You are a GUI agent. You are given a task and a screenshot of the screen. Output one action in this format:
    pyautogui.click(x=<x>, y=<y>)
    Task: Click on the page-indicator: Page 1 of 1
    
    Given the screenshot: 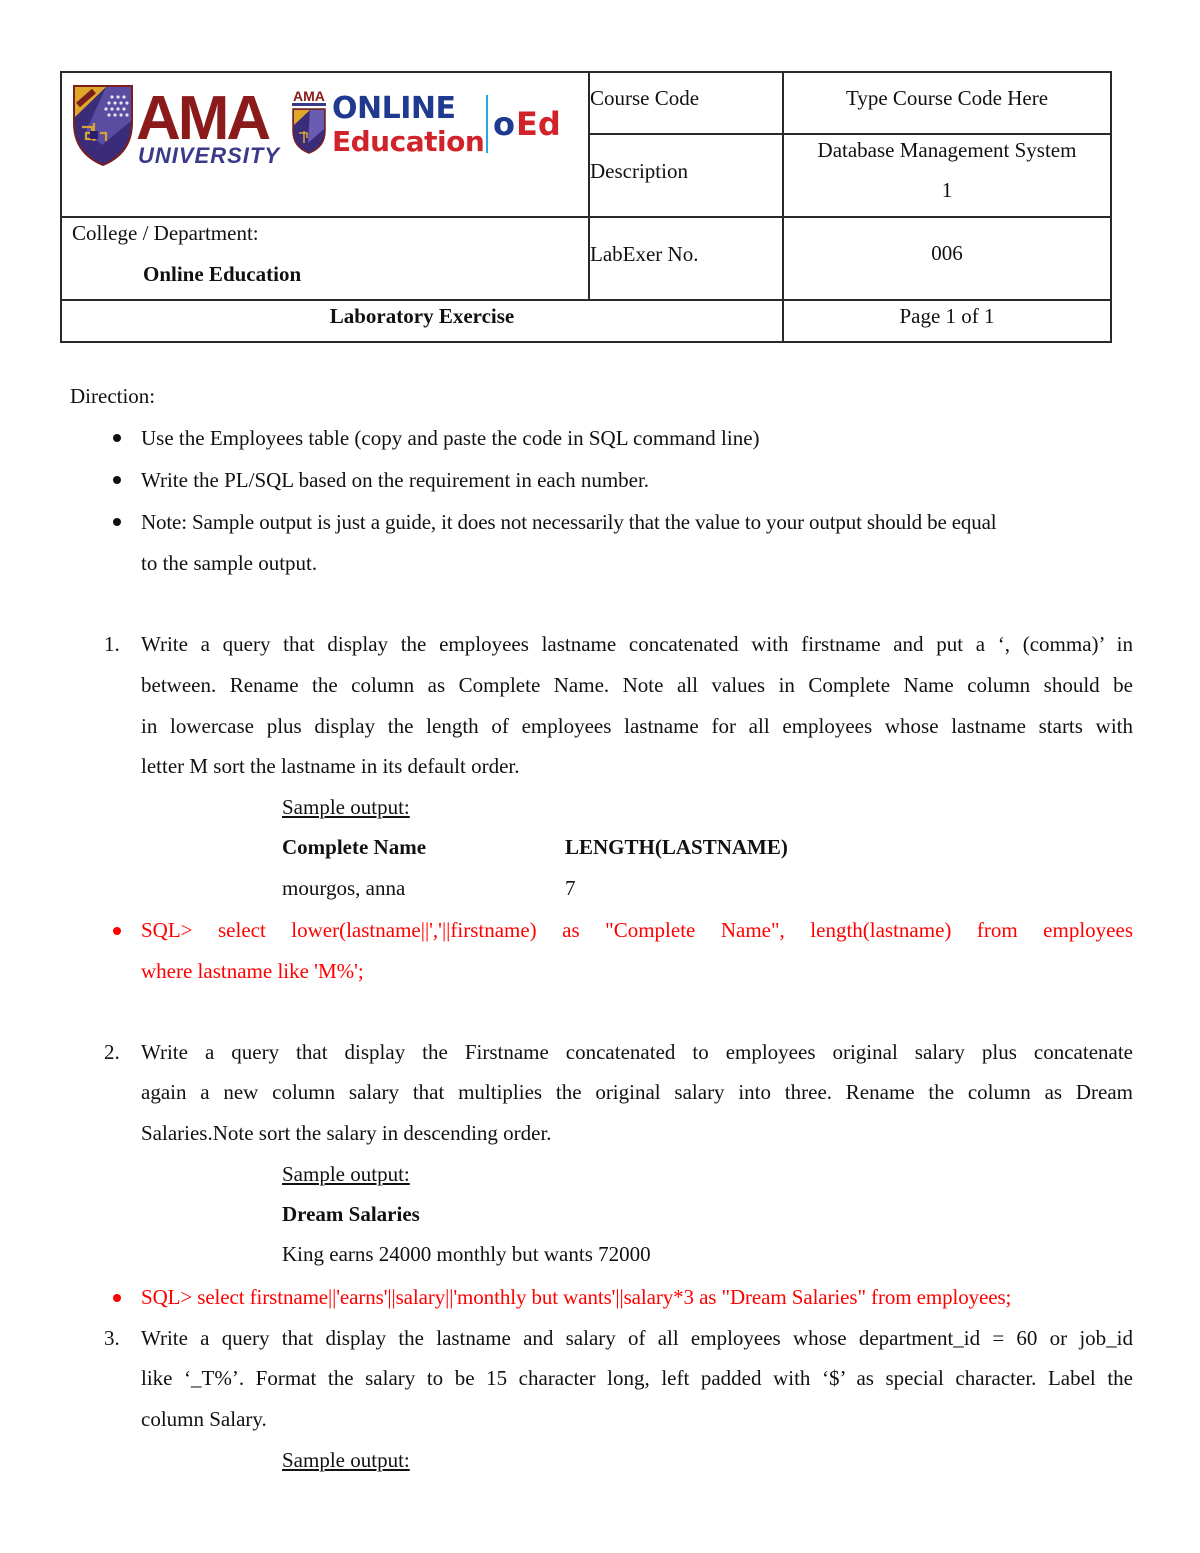 What is the action you would take?
    pyautogui.click(x=947, y=316)
    